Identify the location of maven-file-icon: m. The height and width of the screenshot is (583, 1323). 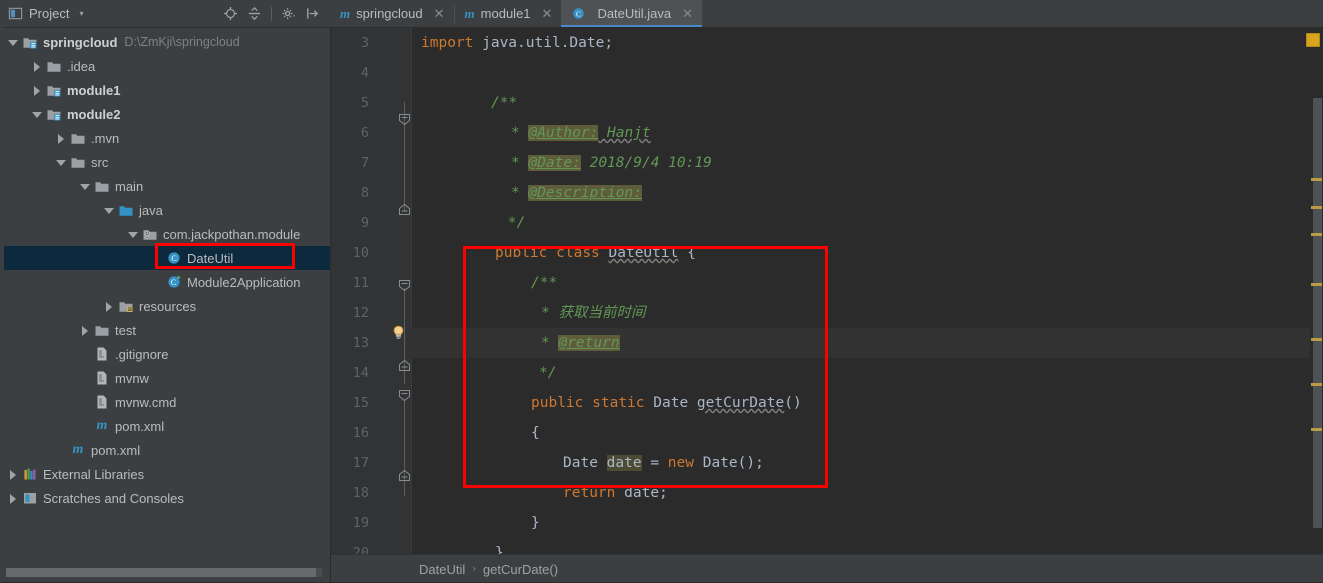
(78, 449).